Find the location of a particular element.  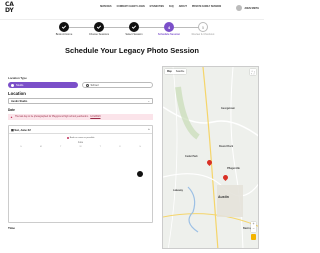

logo: CA DY is located at coordinates (9, 8).